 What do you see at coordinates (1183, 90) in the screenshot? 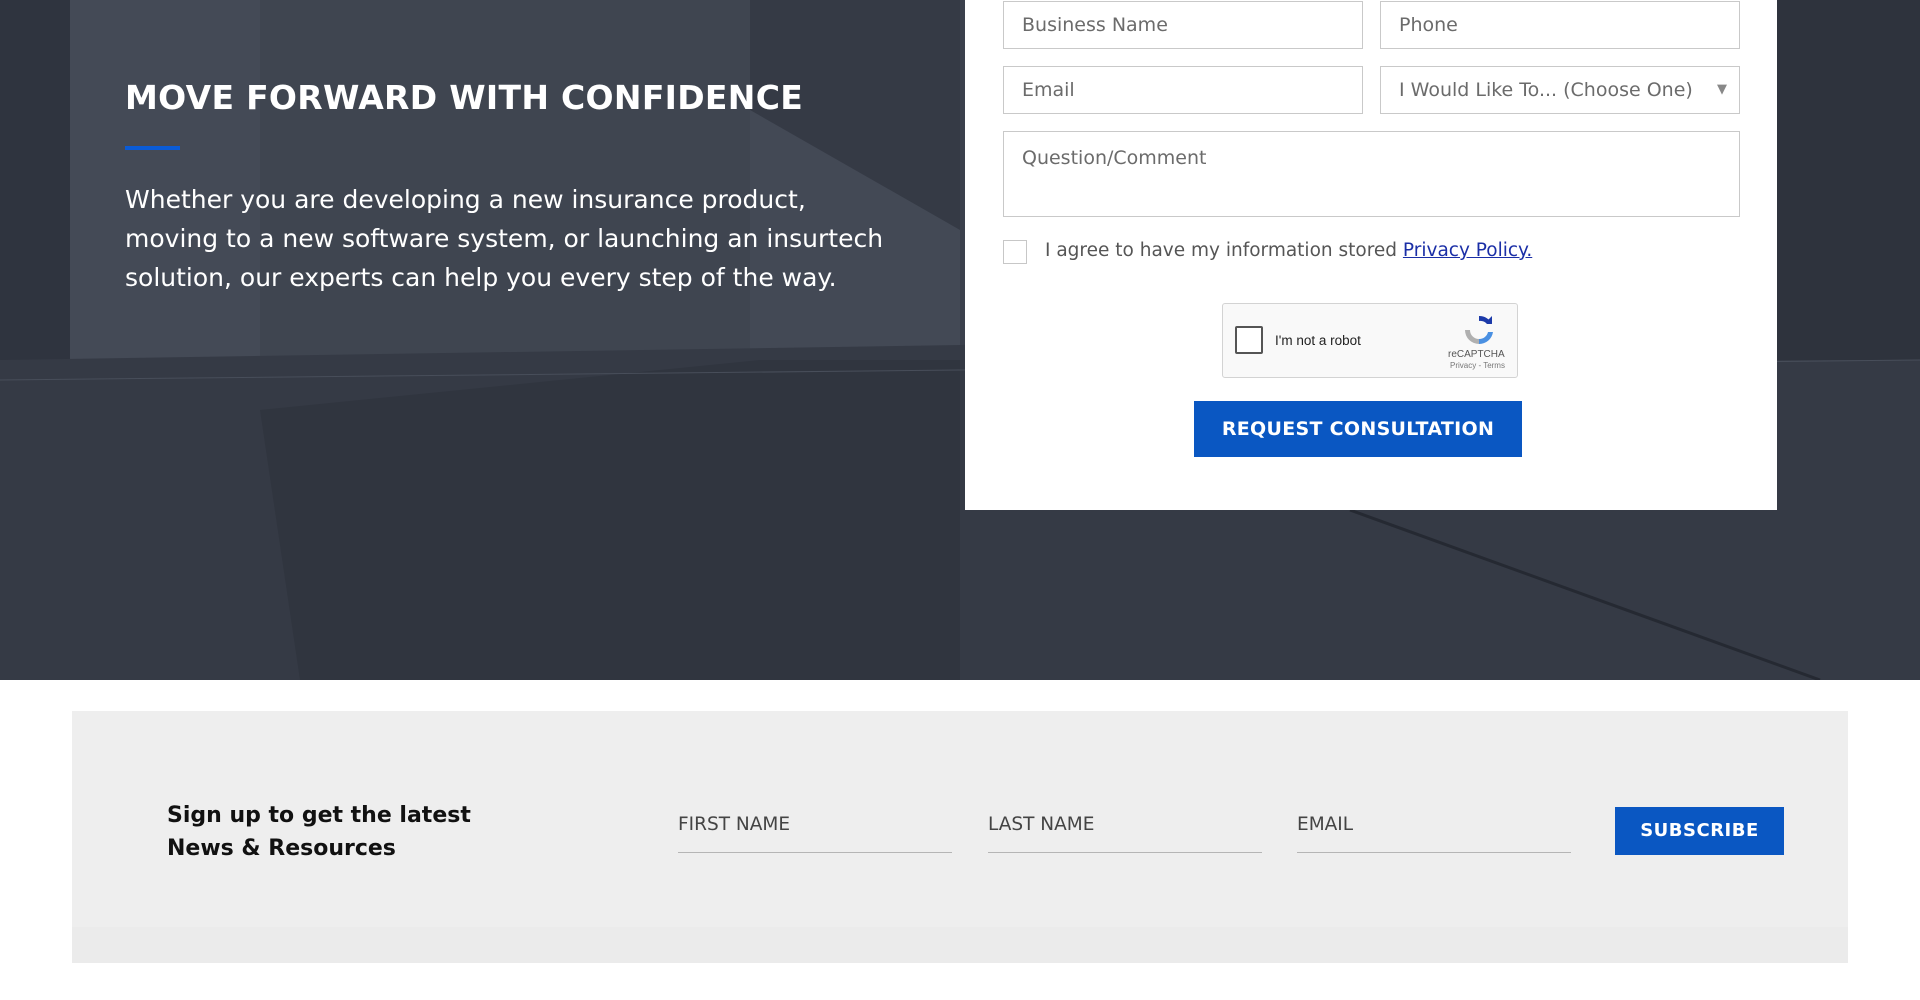
I see `email-input: Email` at bounding box center [1183, 90].